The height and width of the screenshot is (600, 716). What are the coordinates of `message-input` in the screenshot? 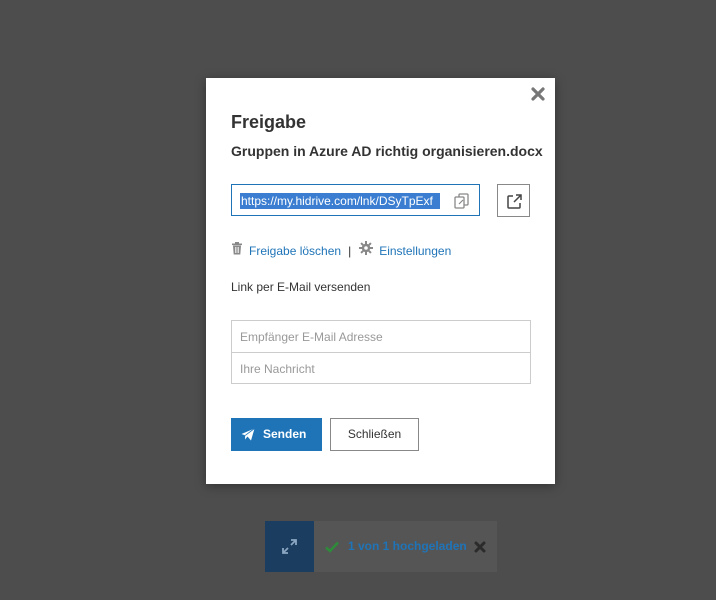 It's located at (381, 368).